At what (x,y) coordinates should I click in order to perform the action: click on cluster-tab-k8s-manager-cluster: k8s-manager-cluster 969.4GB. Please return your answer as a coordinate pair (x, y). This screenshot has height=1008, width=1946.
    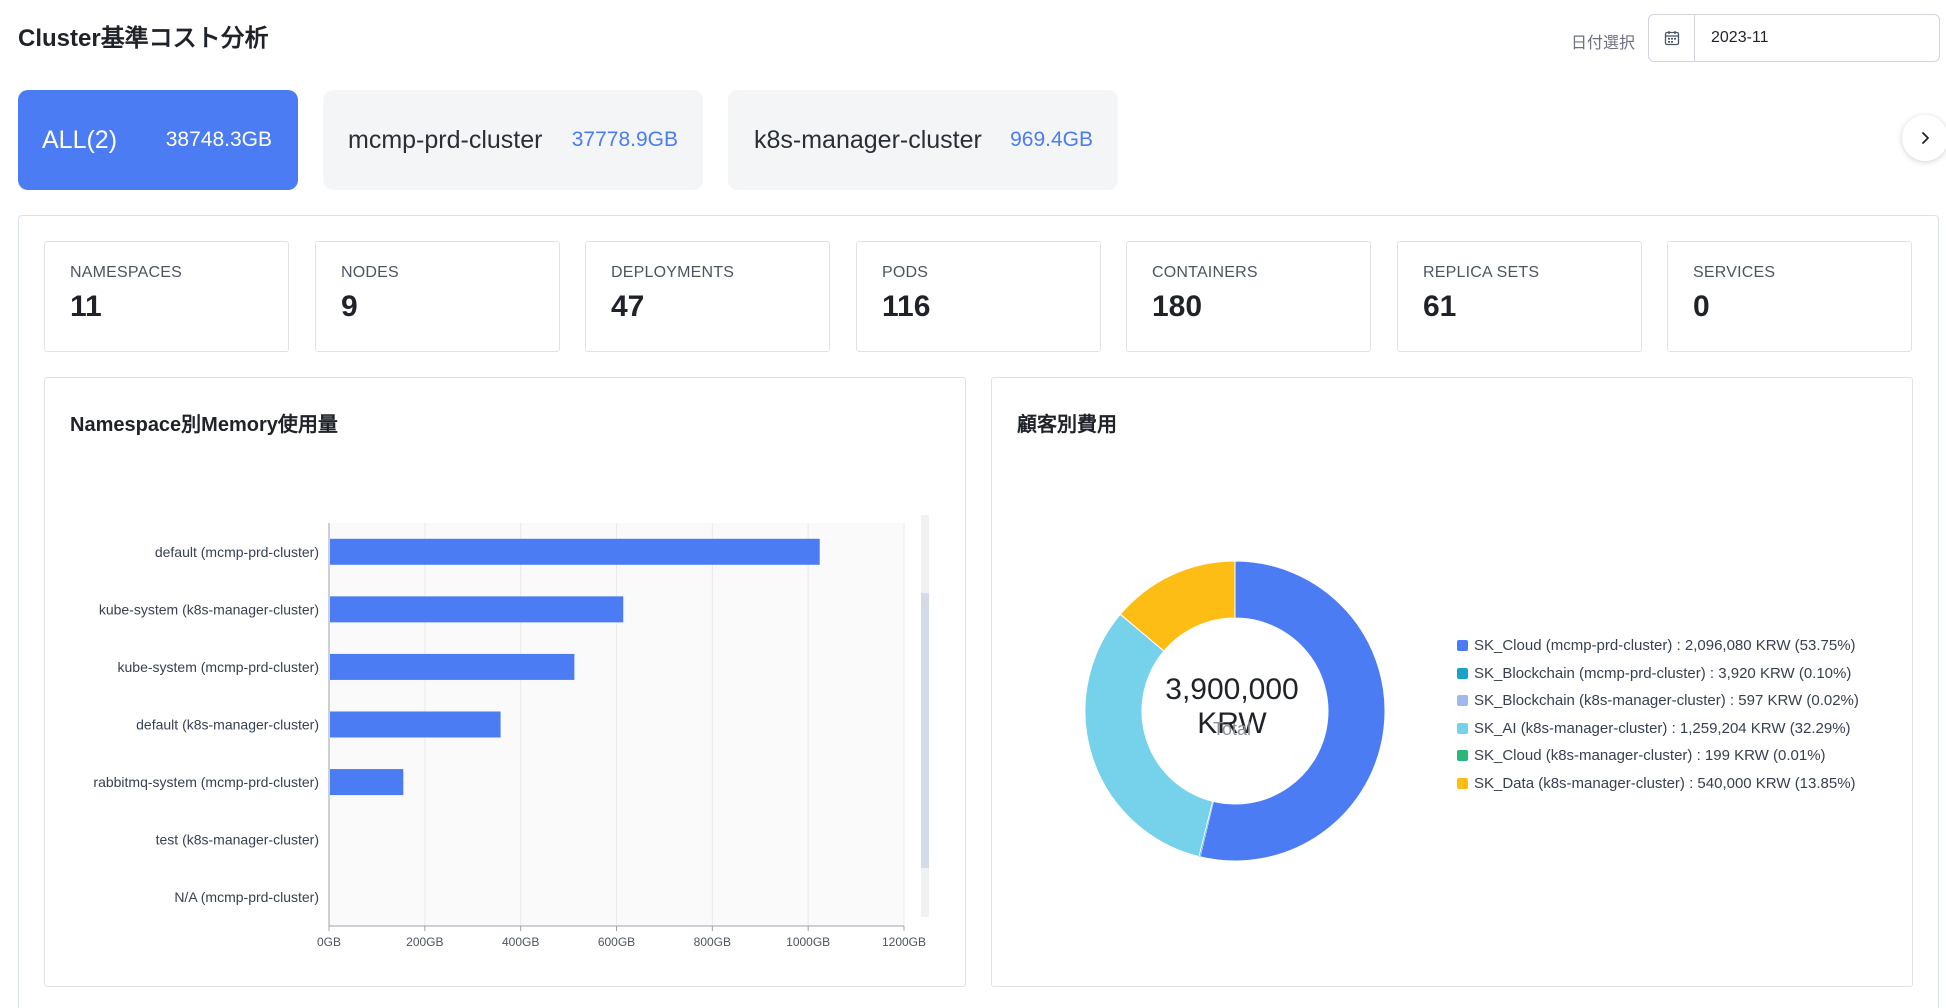
    Looking at the image, I should click on (923, 140).